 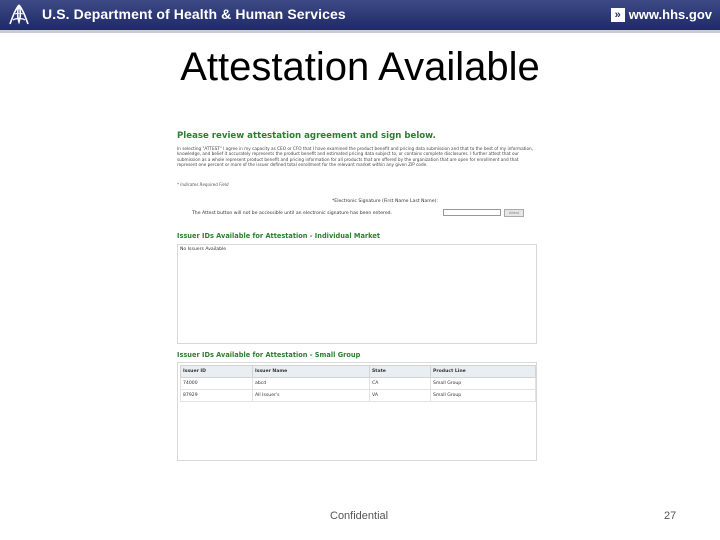 I want to click on cell-issuer-id: 74000, so click(x=216, y=383).